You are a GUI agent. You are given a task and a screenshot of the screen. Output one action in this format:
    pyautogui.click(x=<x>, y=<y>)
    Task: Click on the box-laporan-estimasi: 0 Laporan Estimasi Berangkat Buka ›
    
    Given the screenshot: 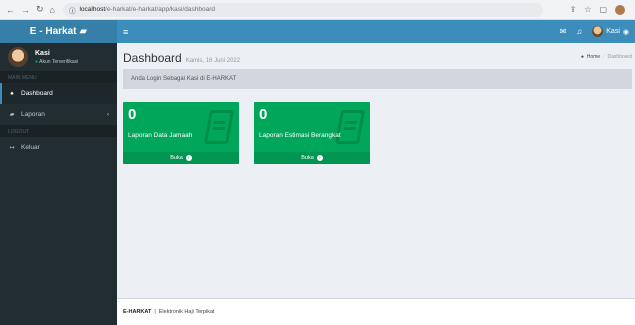 What is the action you would take?
    pyautogui.click(x=312, y=133)
    